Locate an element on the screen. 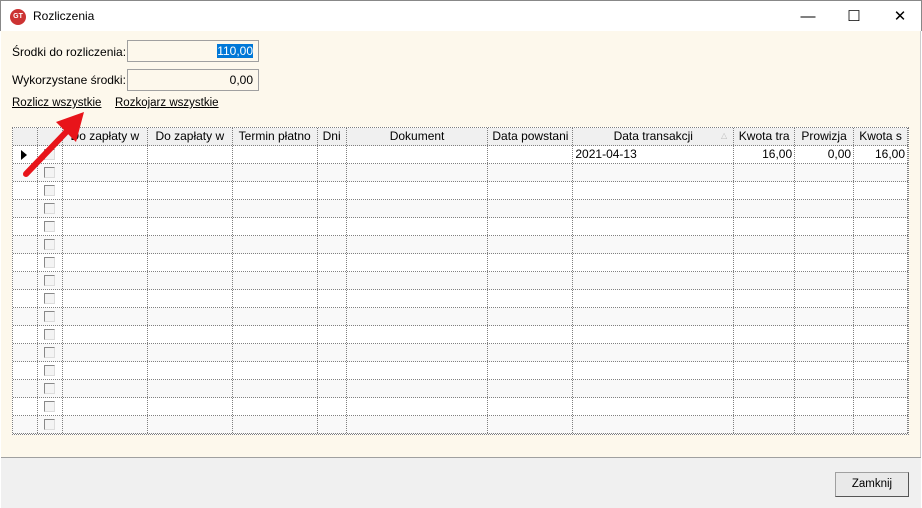  column-header: Data transakcji △ is located at coordinates (654, 136).